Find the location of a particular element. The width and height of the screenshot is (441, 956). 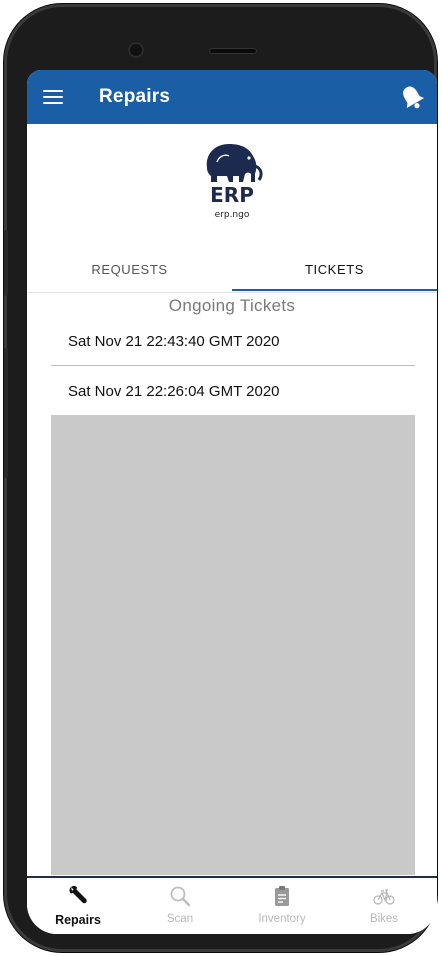

bicycle-icon is located at coordinates (384, 897).